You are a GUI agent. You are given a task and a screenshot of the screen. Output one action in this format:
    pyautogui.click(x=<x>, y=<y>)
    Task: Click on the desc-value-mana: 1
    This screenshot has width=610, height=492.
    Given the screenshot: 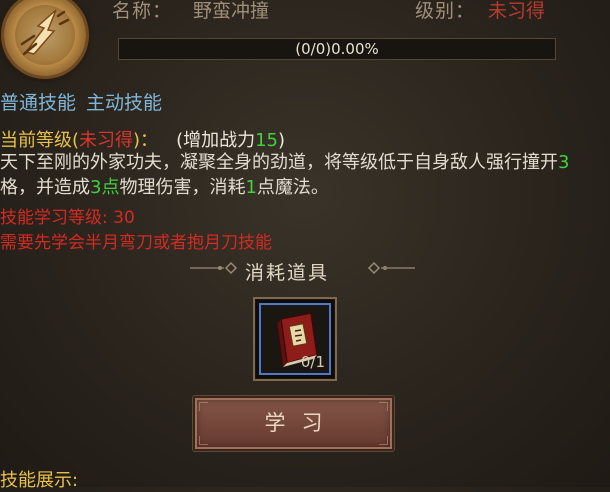 What is the action you would take?
    pyautogui.click(x=251, y=187)
    